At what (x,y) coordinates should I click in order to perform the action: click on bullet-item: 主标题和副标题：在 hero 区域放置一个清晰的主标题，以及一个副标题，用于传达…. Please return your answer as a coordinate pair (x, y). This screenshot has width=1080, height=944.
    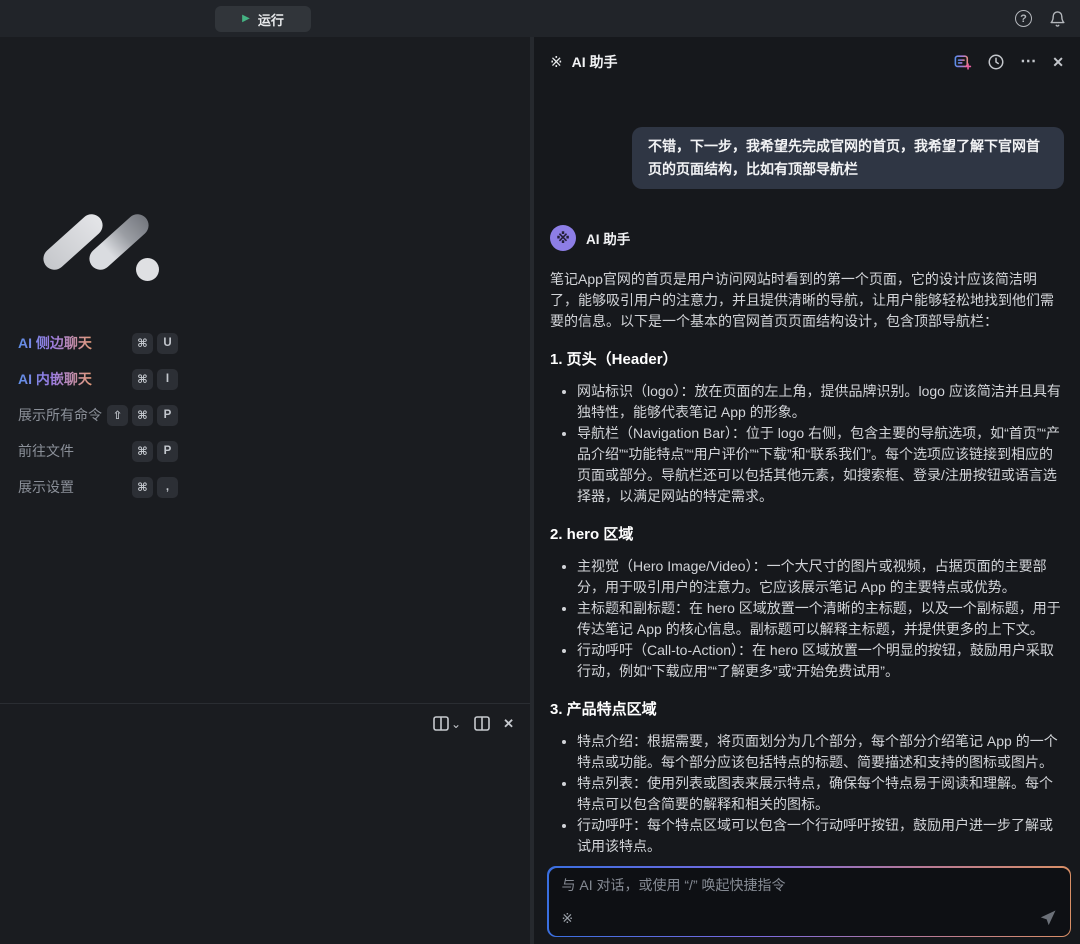
    Looking at the image, I should click on (820, 619).